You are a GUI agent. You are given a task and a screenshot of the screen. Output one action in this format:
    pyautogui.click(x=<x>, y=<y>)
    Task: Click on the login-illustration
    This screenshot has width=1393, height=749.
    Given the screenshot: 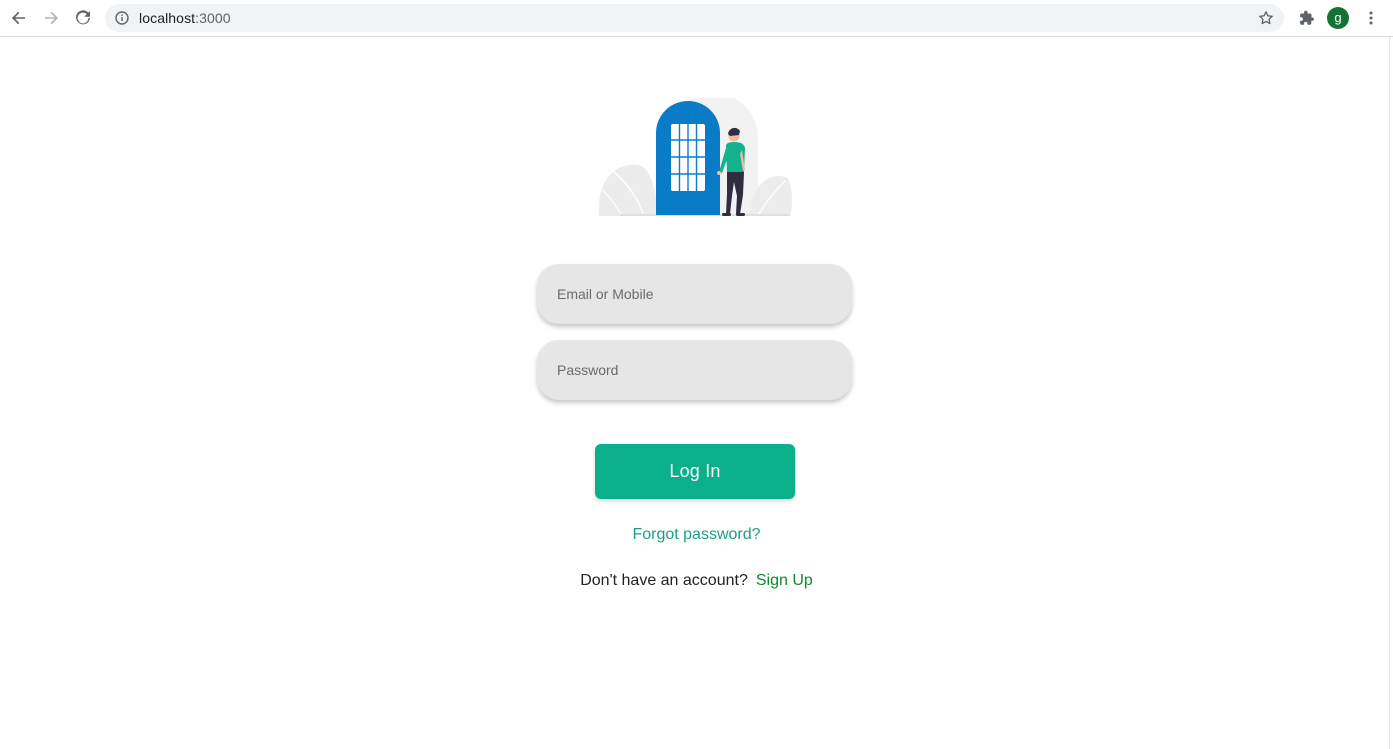 What is the action you would take?
    pyautogui.click(x=695, y=155)
    